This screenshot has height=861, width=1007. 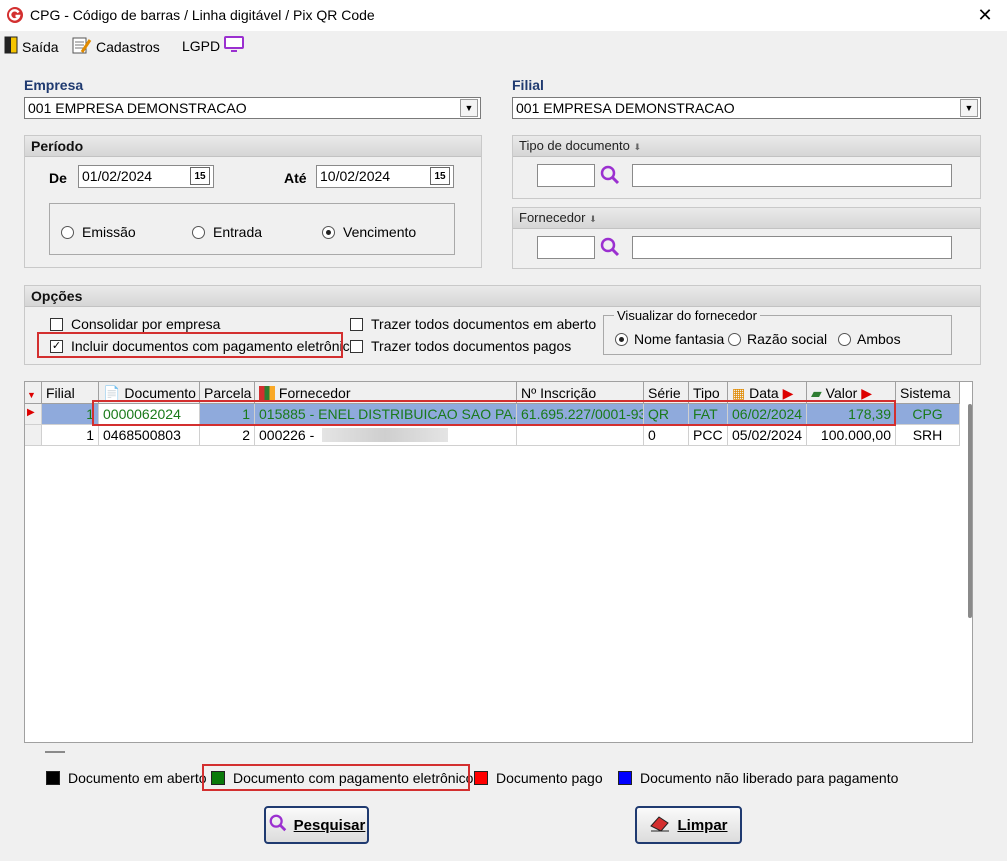 I want to click on table-row-1-tipo: FAT, so click(x=708, y=414).